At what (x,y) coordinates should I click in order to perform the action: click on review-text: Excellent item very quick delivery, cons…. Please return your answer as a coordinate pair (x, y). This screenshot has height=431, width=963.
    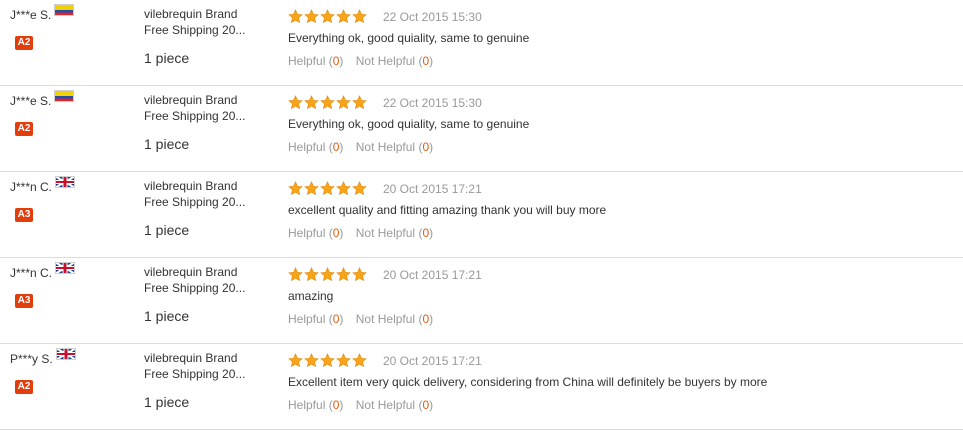
    Looking at the image, I should click on (528, 382).